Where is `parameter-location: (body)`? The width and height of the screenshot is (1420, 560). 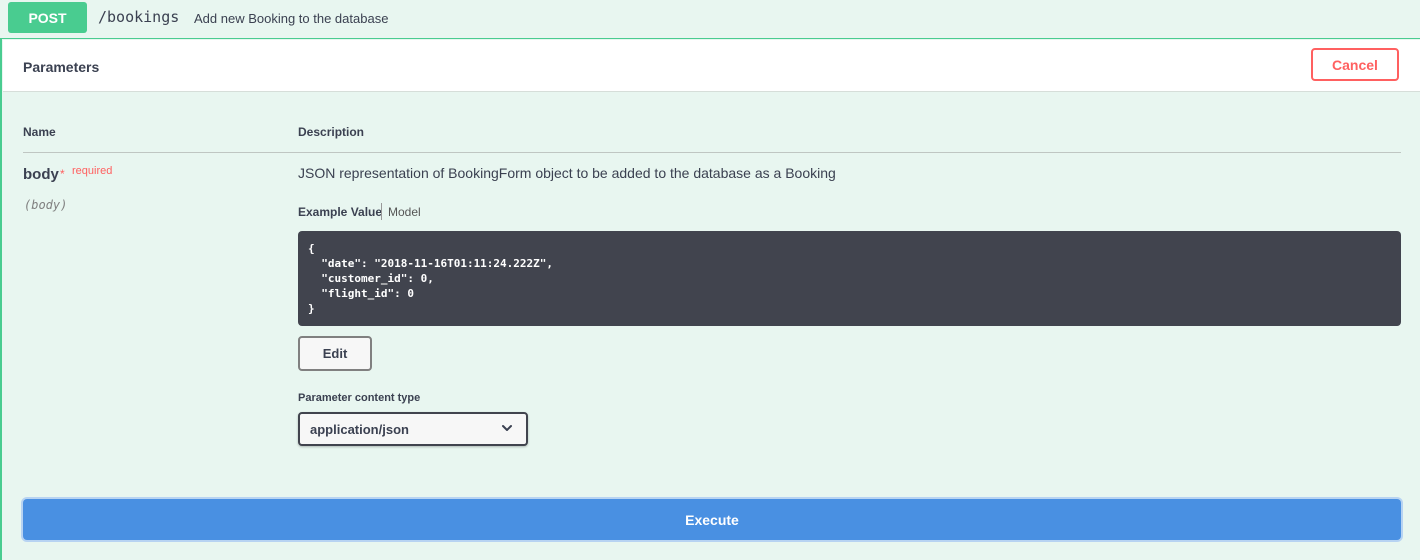 parameter-location: (body) is located at coordinates (46, 205).